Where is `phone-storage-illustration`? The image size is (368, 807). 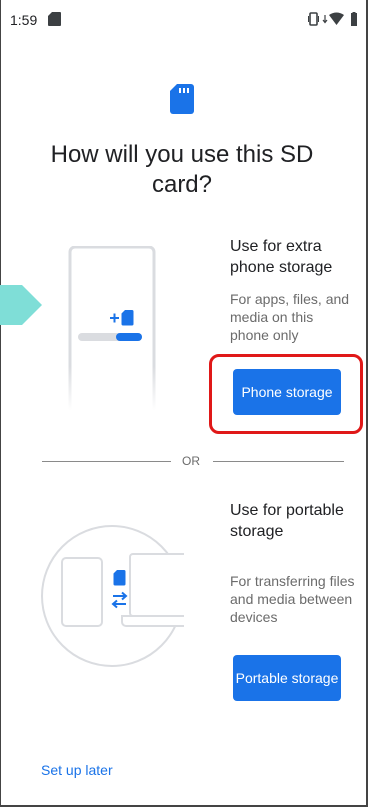
phone-storage-illustration is located at coordinates (112, 328).